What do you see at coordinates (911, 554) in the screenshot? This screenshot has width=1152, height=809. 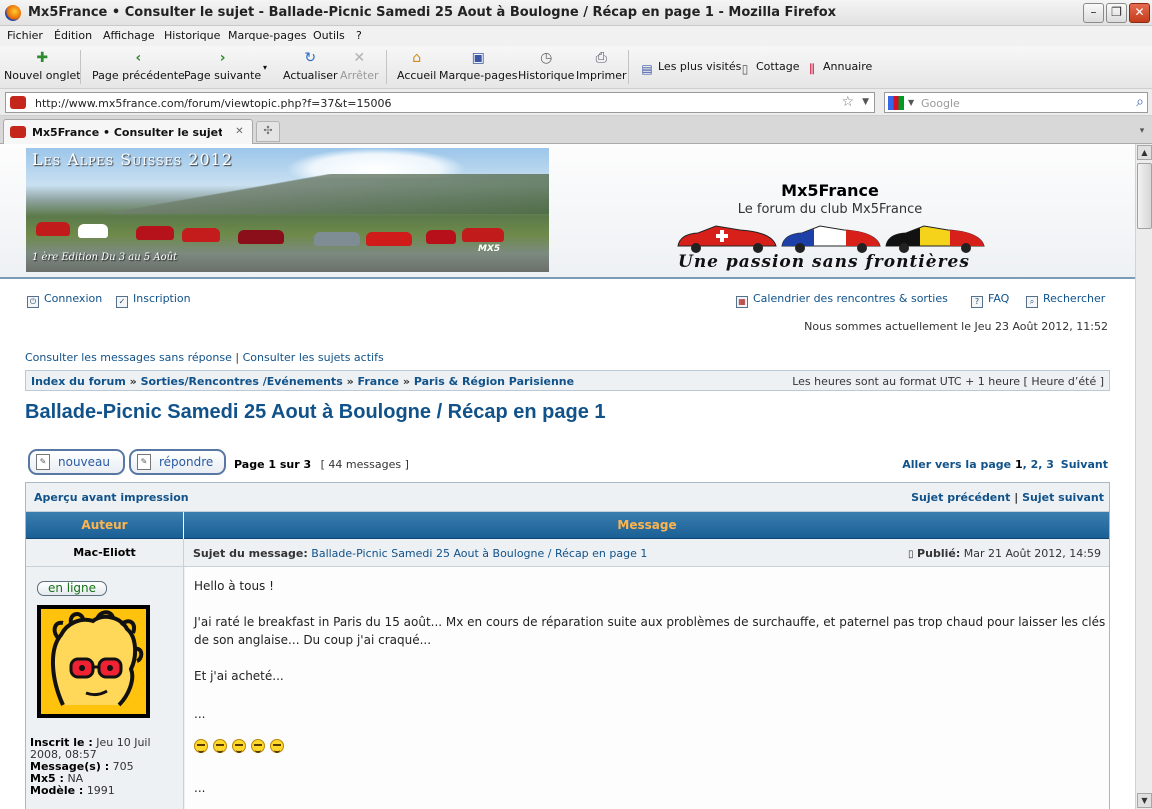 I see `post-icon: ▯` at bounding box center [911, 554].